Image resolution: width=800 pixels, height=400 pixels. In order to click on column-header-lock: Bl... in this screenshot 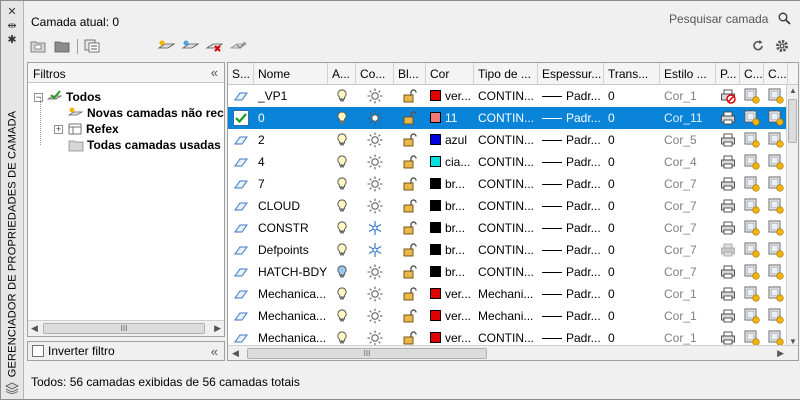, I will do `click(410, 74)`.